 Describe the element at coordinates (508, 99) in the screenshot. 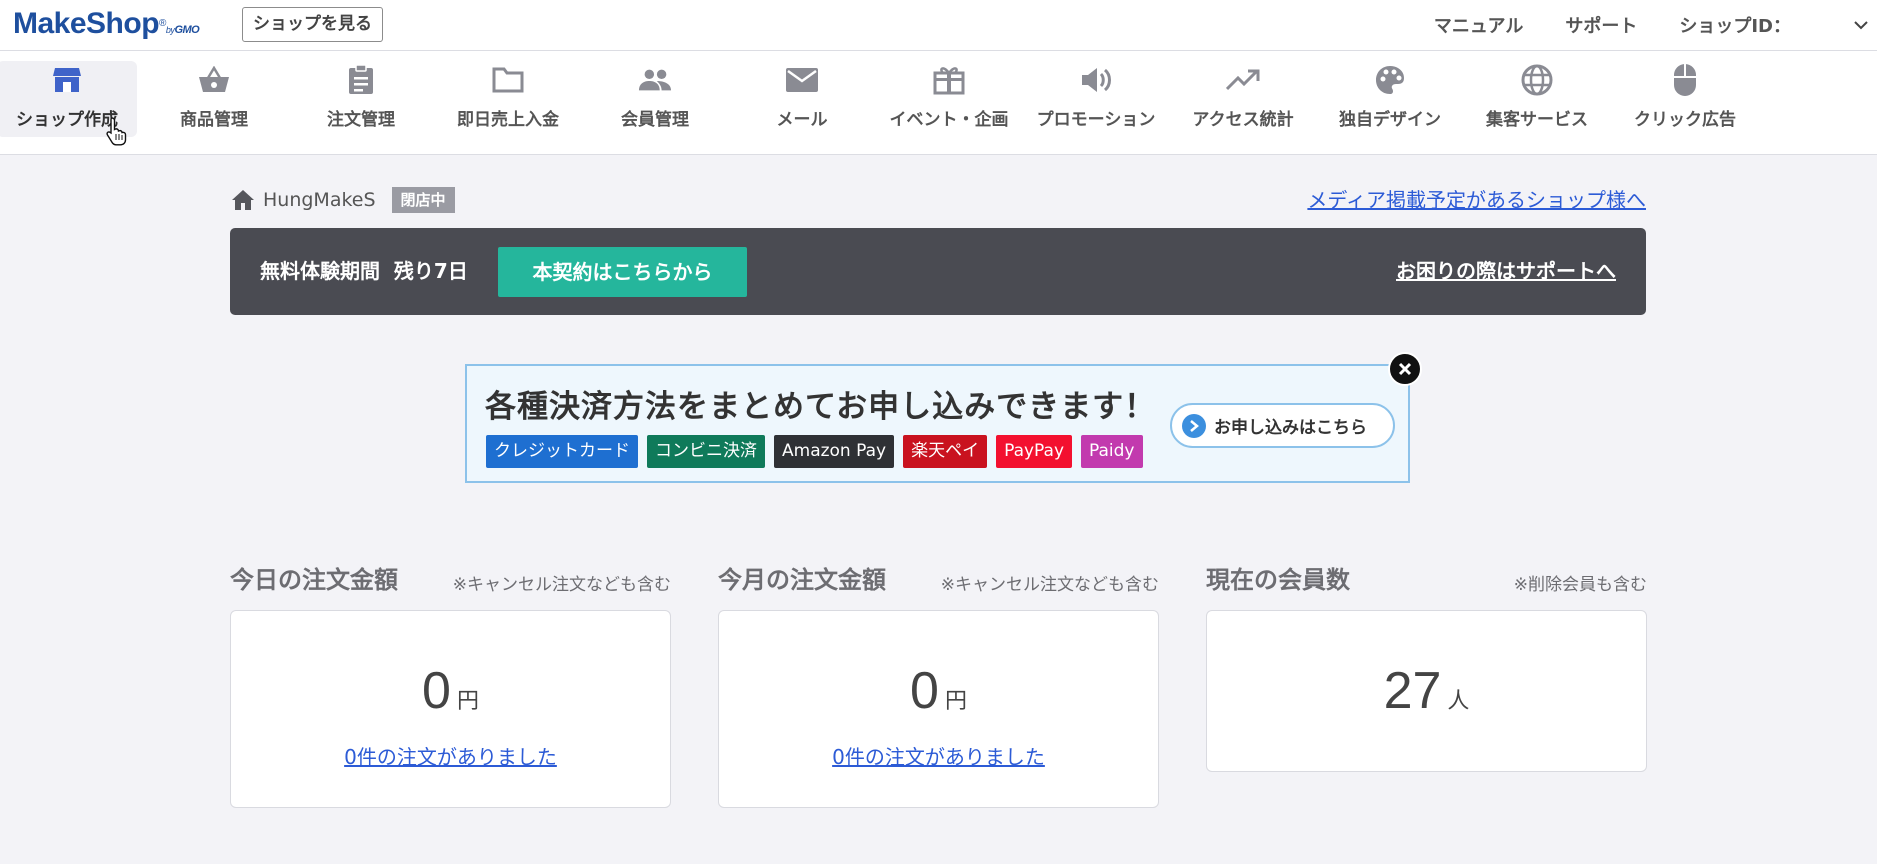

I see `nav-item-same-day-payout: 即日売上入金` at that location.